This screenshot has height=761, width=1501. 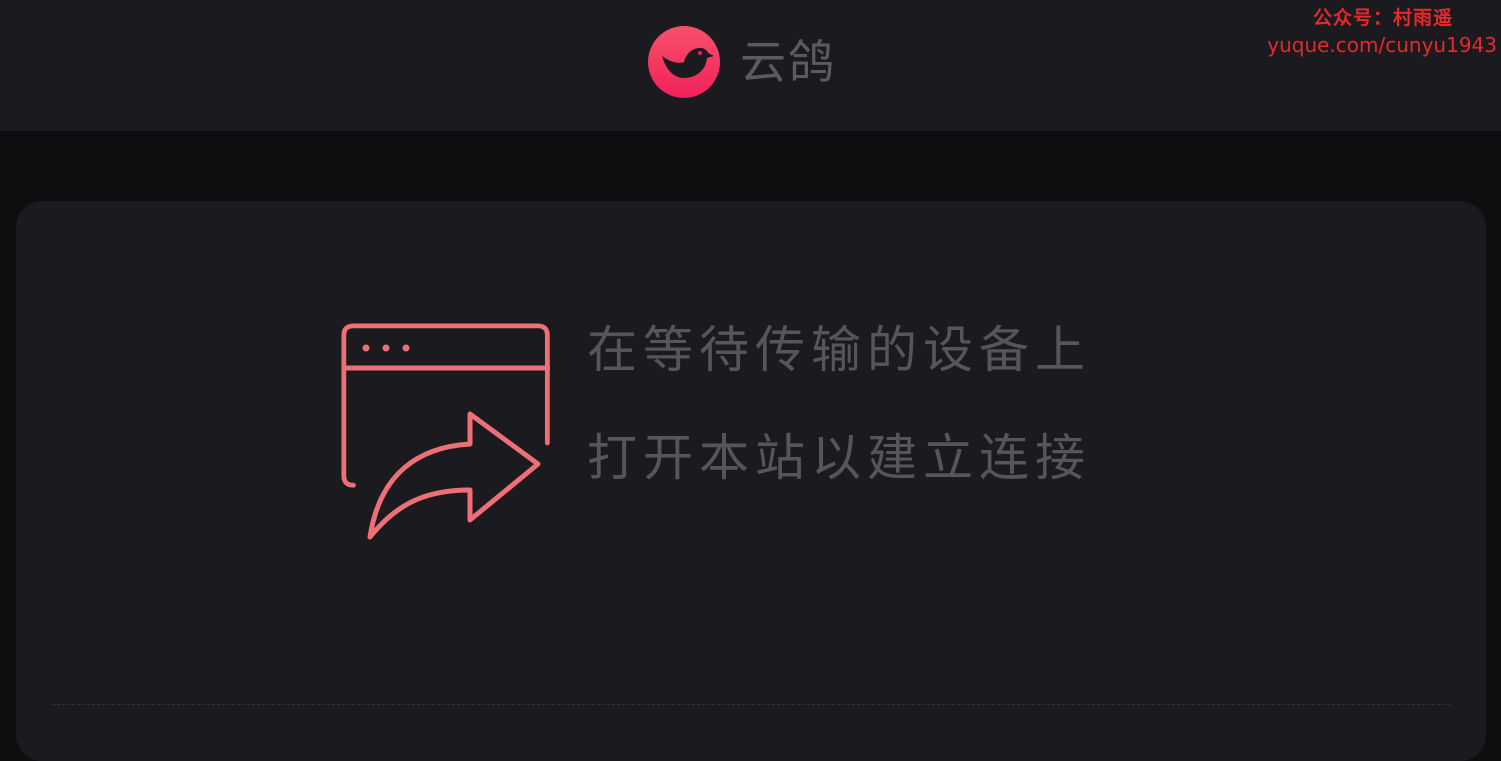 I want to click on app-name: 云鸽, so click(x=788, y=62).